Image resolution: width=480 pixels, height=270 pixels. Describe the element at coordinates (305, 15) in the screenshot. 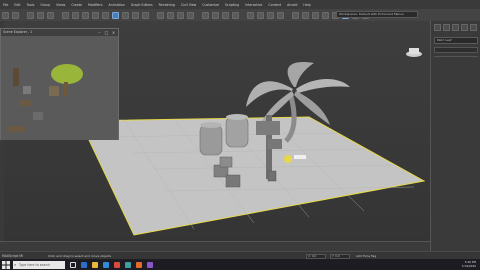

I see `graphite-toggle-icon` at that location.